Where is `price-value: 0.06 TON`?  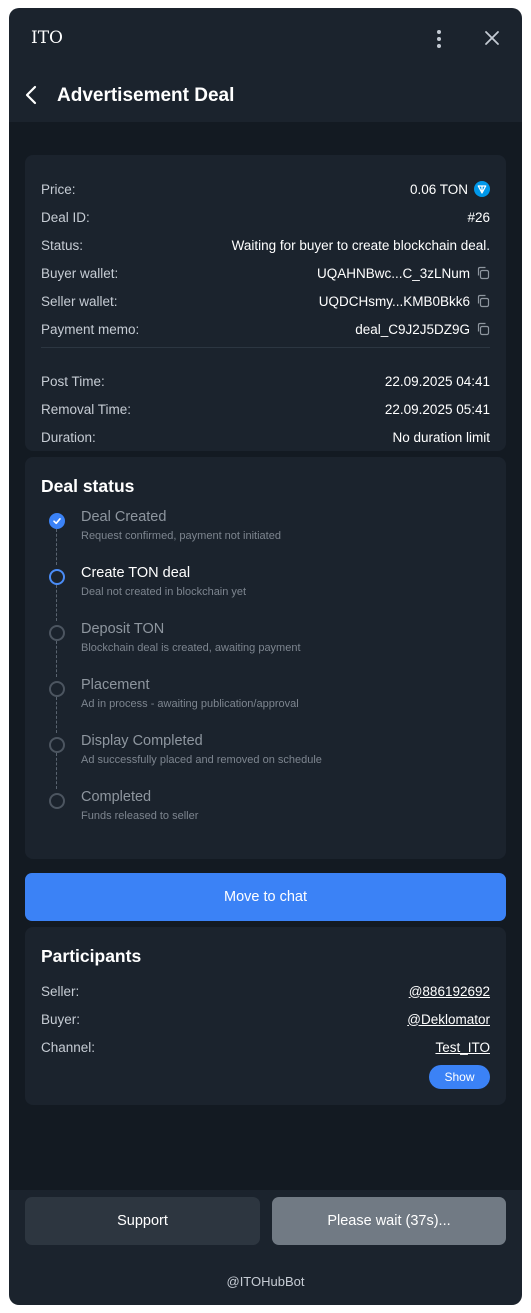
price-value: 0.06 TON is located at coordinates (438, 189).